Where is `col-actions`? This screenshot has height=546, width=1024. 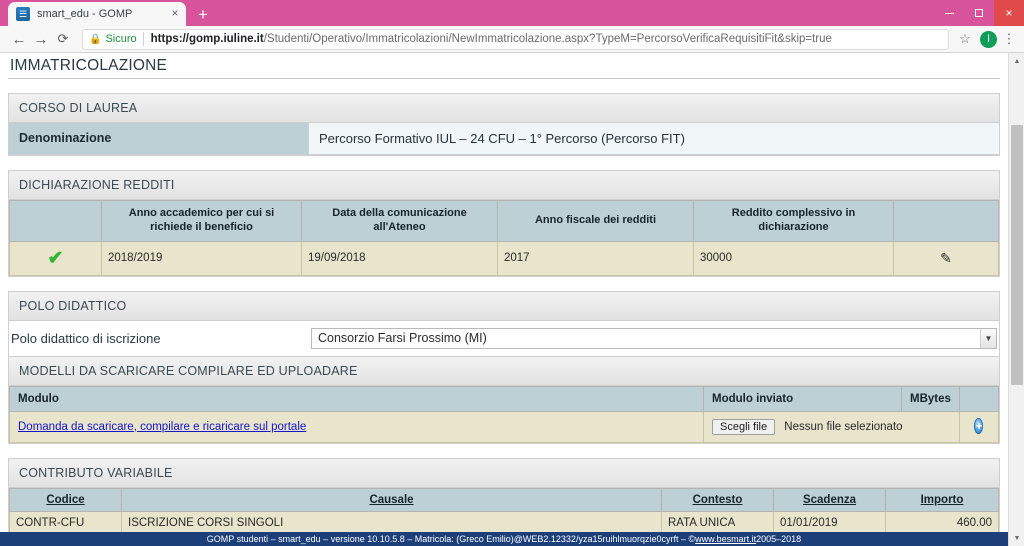
col-actions is located at coordinates (946, 221).